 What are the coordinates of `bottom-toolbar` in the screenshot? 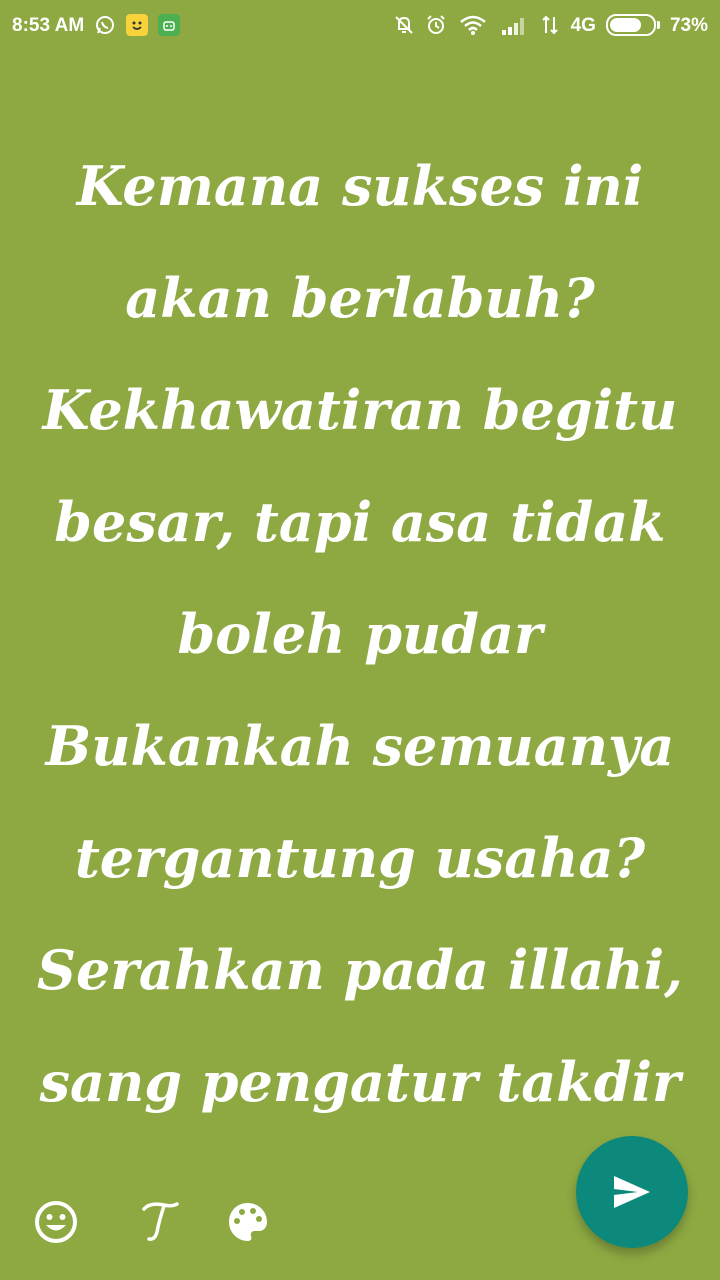 It's located at (360, 1208).